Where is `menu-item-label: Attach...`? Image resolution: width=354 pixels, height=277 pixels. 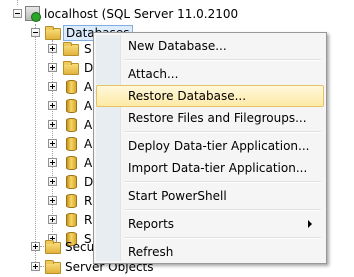
menu-item-label: Attach... is located at coordinates (153, 74).